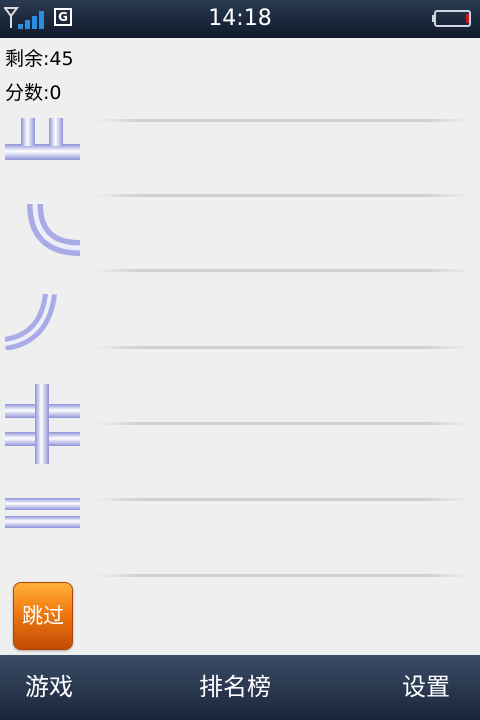 This screenshot has width=480, height=720. Describe the element at coordinates (42, 143) in the screenshot. I see `tee-pipe-icon` at that location.